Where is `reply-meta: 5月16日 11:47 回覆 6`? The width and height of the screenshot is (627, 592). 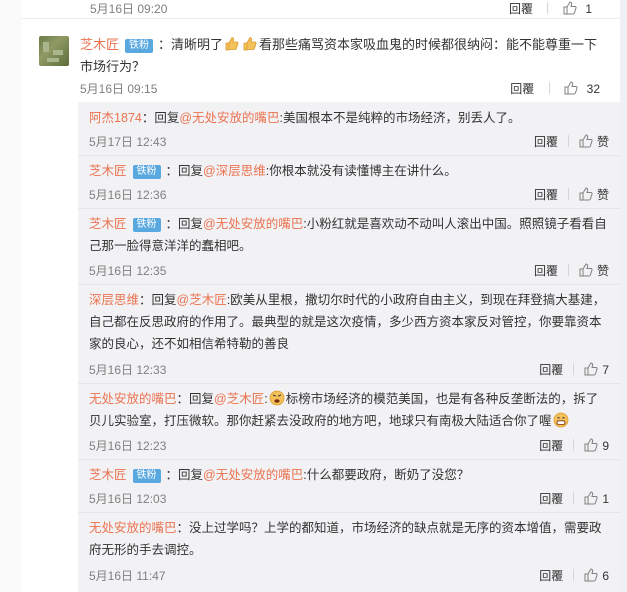
reply-meta: 5月16日 11:47 回覆 6 is located at coordinates (349, 576).